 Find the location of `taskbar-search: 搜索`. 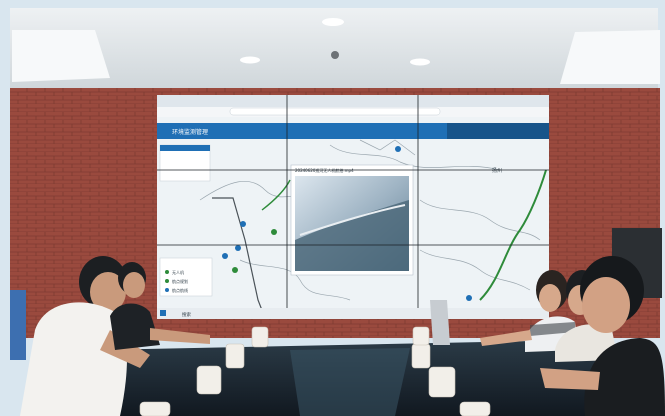

taskbar-search: 搜索 is located at coordinates (186, 314).